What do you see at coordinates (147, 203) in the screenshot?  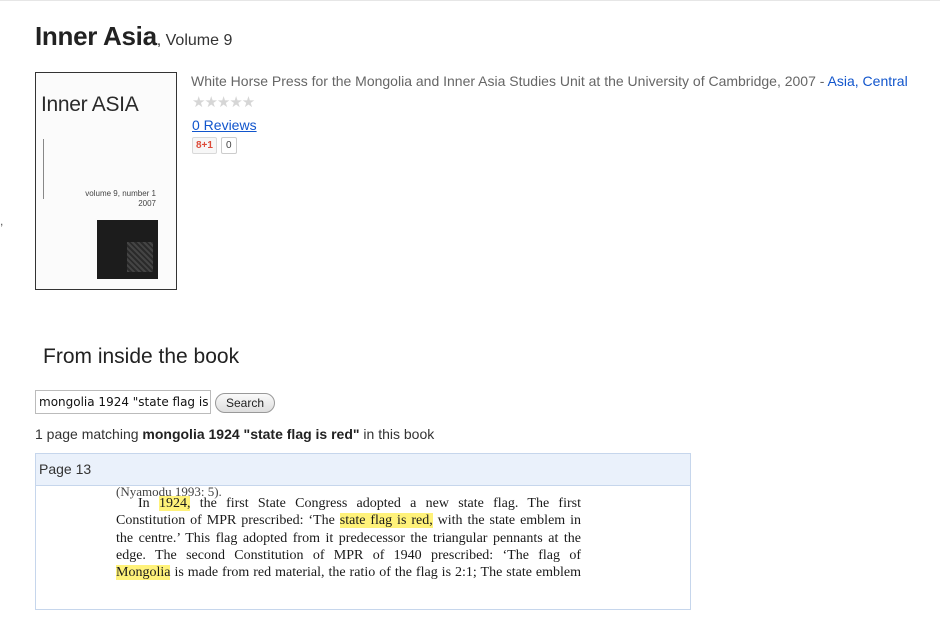 I see `cover-year-line: 2007` at bounding box center [147, 203].